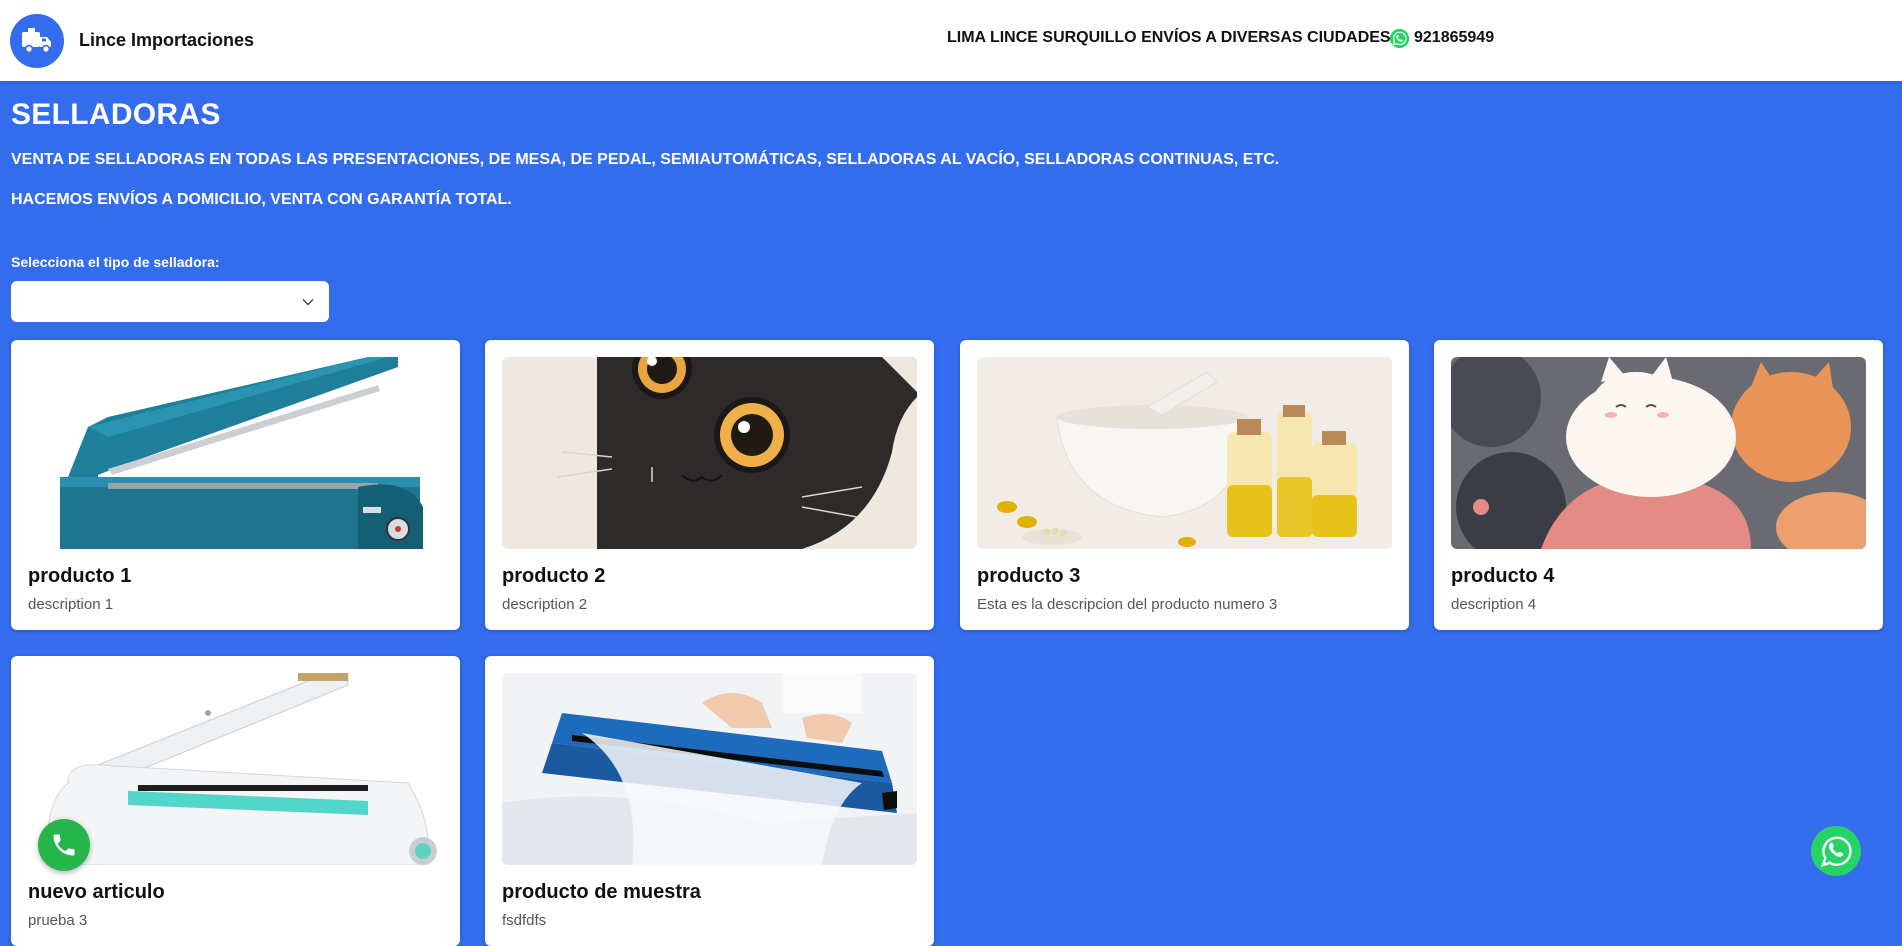 This screenshot has height=946, width=1902. What do you see at coordinates (1184, 453) in the screenshot?
I see `product-image-mortar-oils` at bounding box center [1184, 453].